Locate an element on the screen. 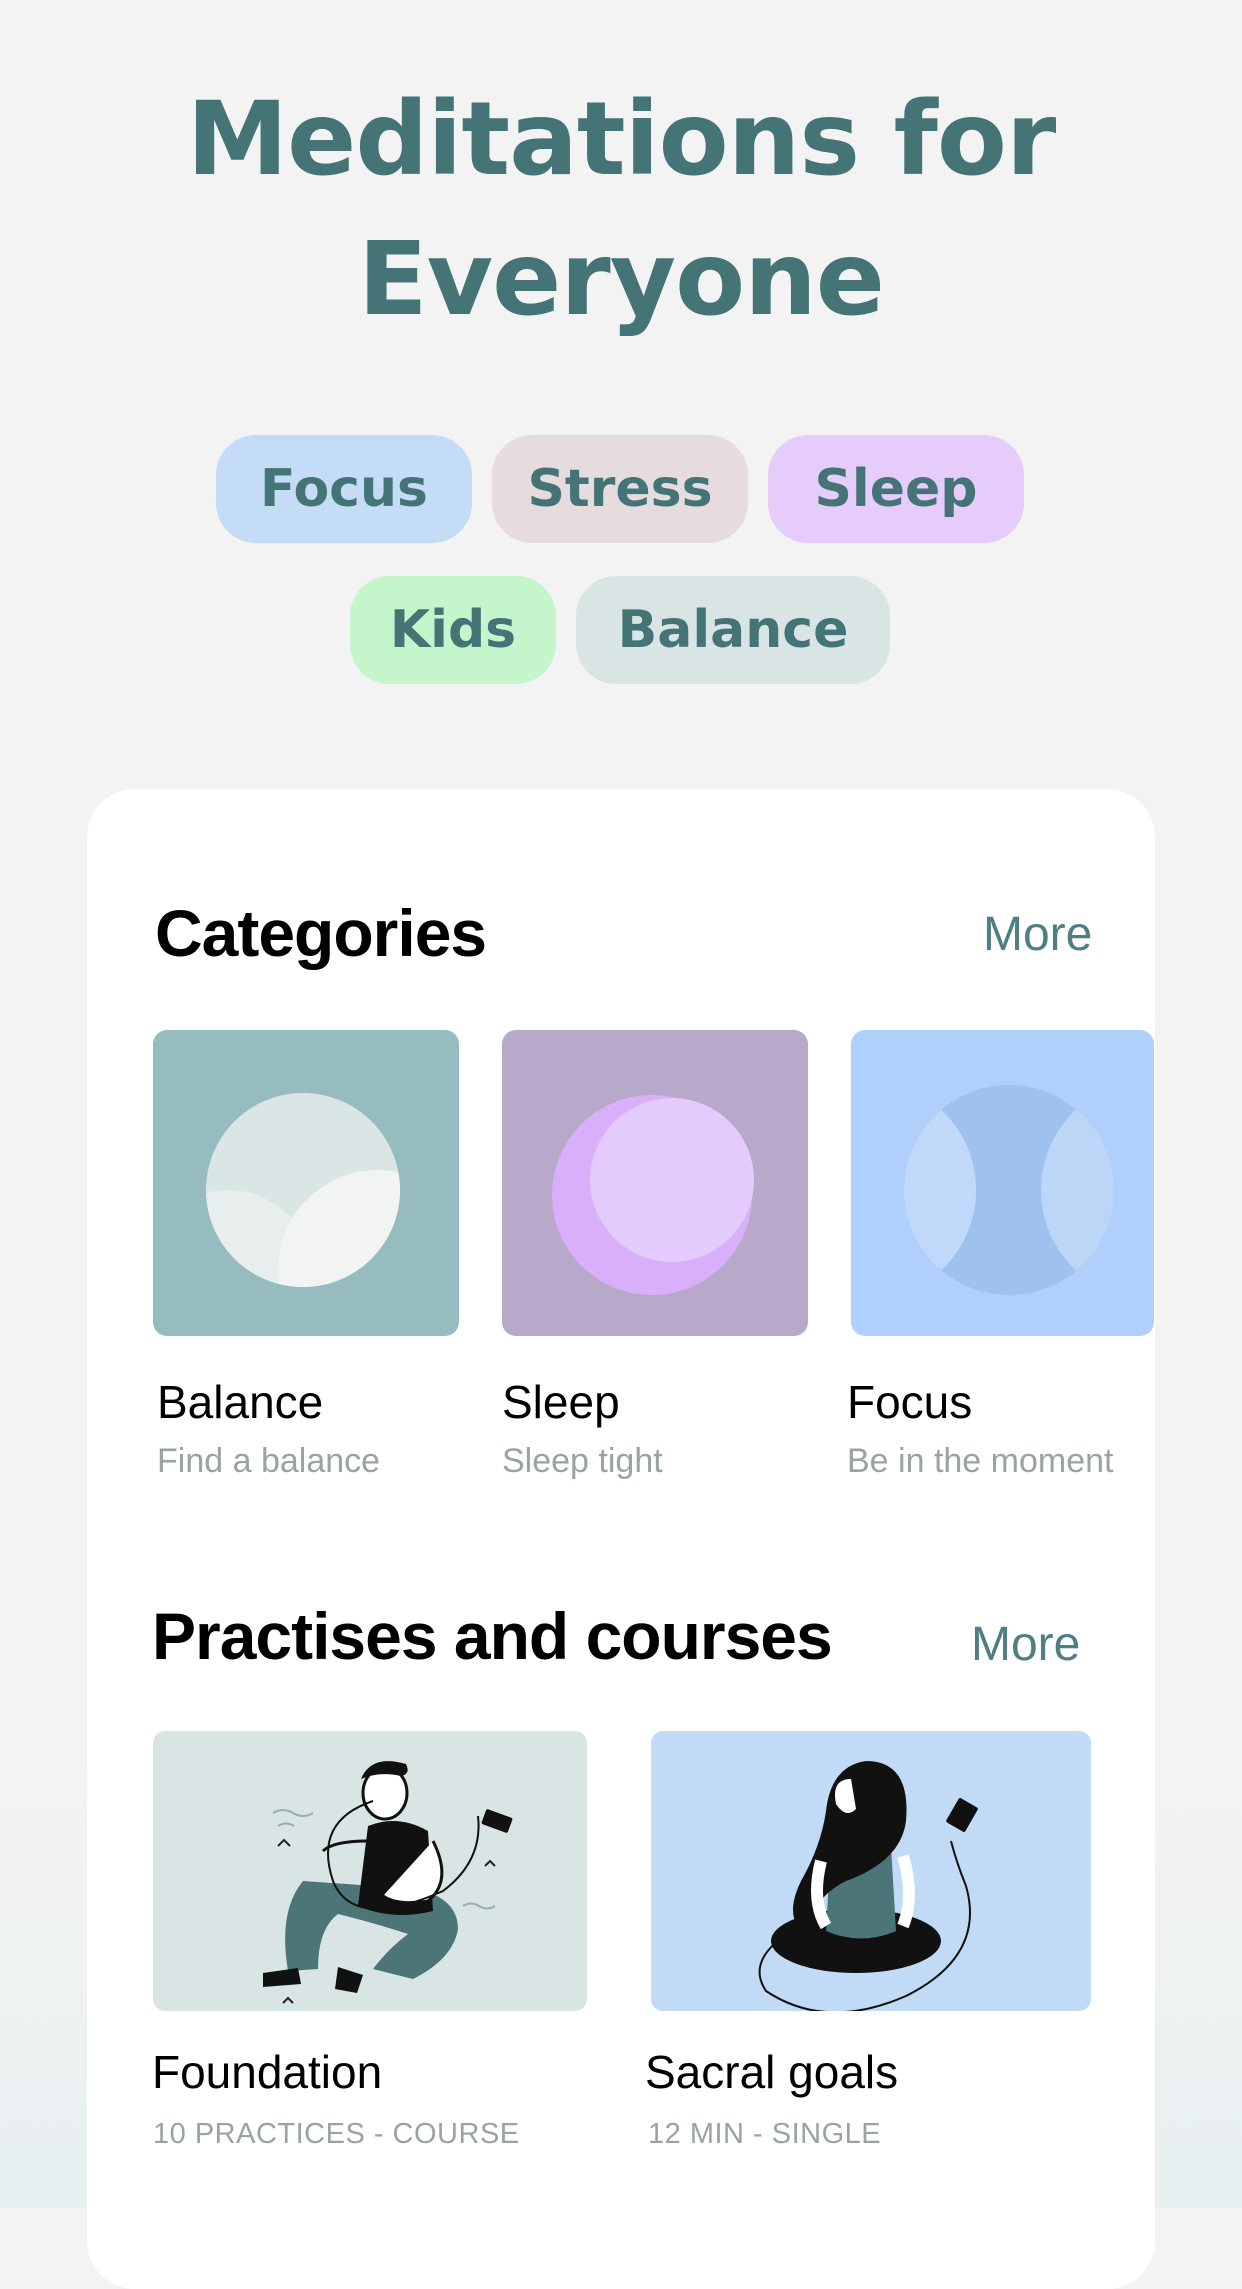  category-tile-balance is located at coordinates (306, 1183).